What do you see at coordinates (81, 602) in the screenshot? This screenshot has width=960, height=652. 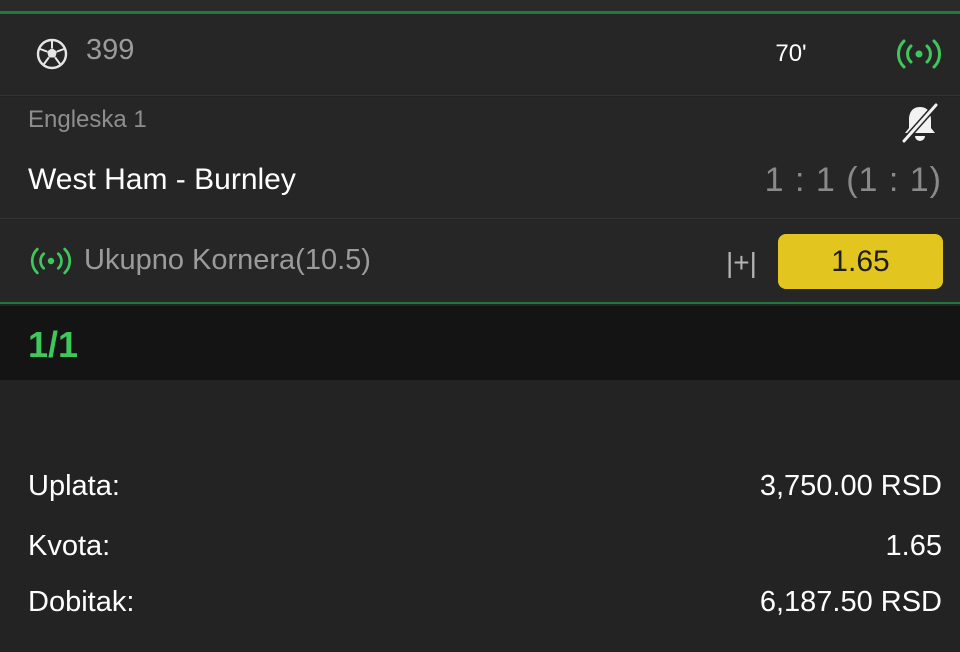 I see `win-label: Dobitak:` at bounding box center [81, 602].